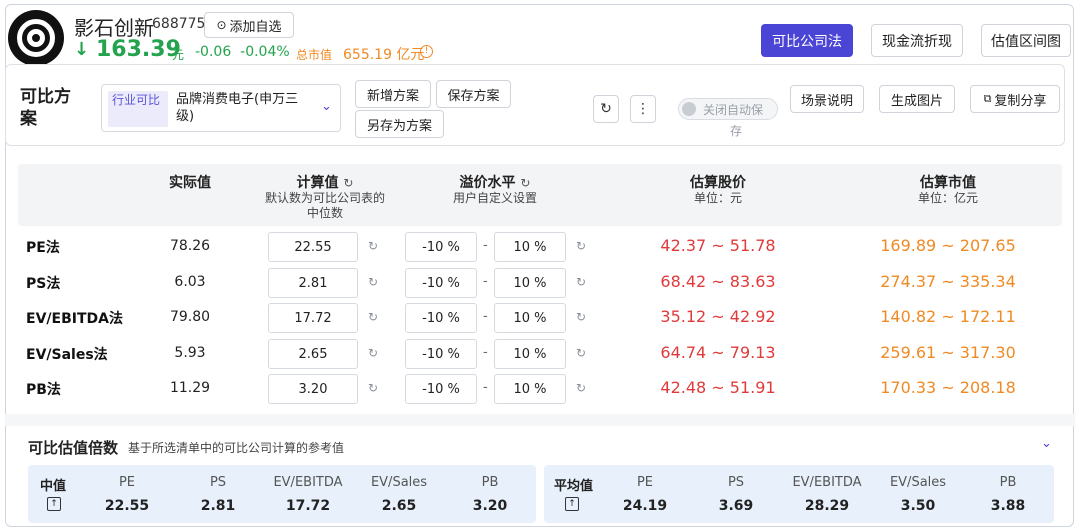 This screenshot has height=531, width=1080. What do you see at coordinates (606, 109) in the screenshot?
I see `refresh-icon: ↻` at bounding box center [606, 109].